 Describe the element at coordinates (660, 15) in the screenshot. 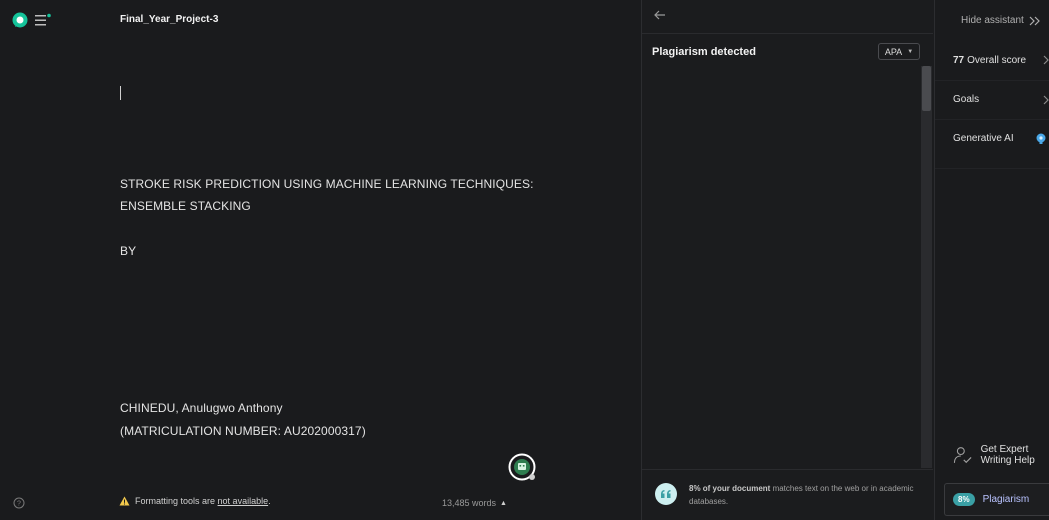

I see `back-arrow-icon` at that location.